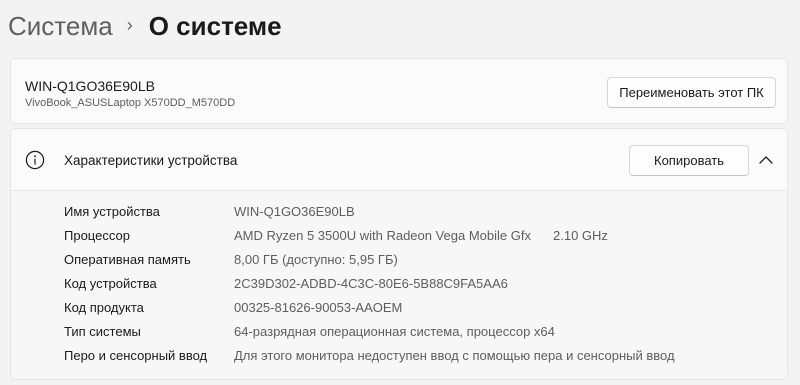 Image resolution: width=800 pixels, height=385 pixels. I want to click on chevron-up-icon, so click(766, 160).